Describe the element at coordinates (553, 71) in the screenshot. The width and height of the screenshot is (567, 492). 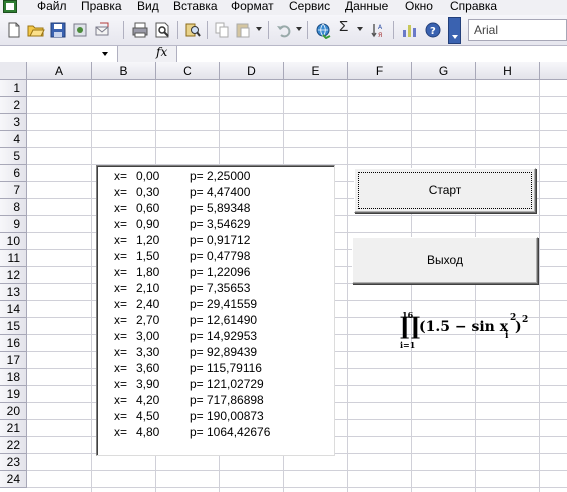
I see `column-header-partial` at that location.